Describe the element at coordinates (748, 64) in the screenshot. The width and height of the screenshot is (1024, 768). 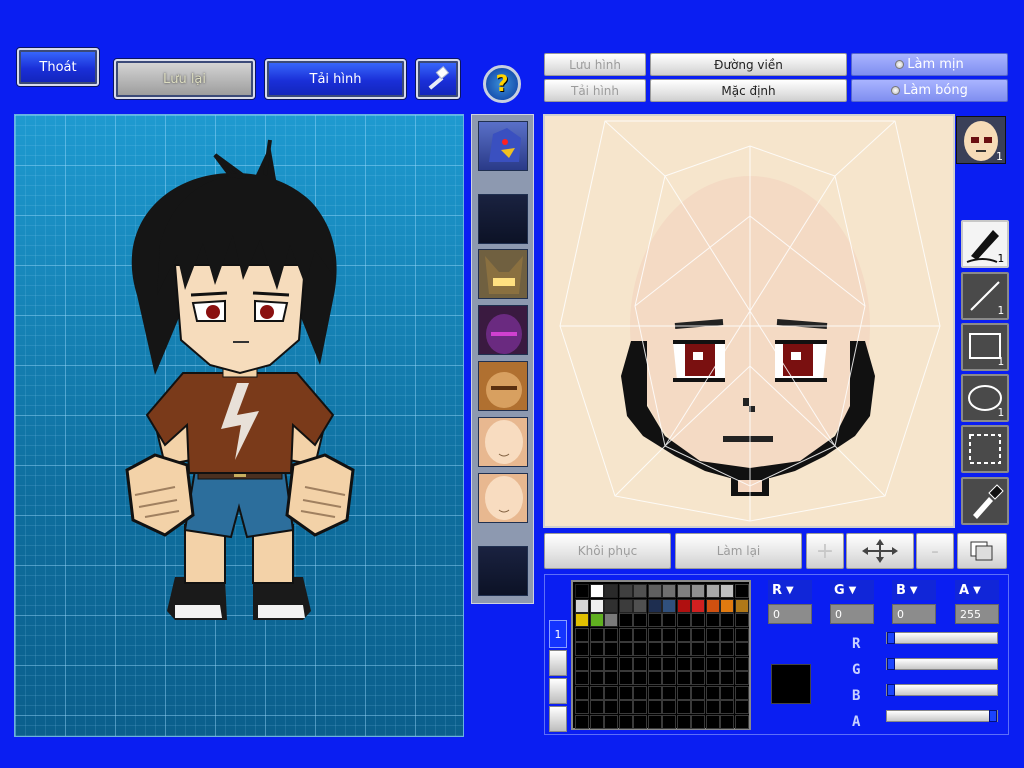
I see `outline-button: Đường viền` at that location.